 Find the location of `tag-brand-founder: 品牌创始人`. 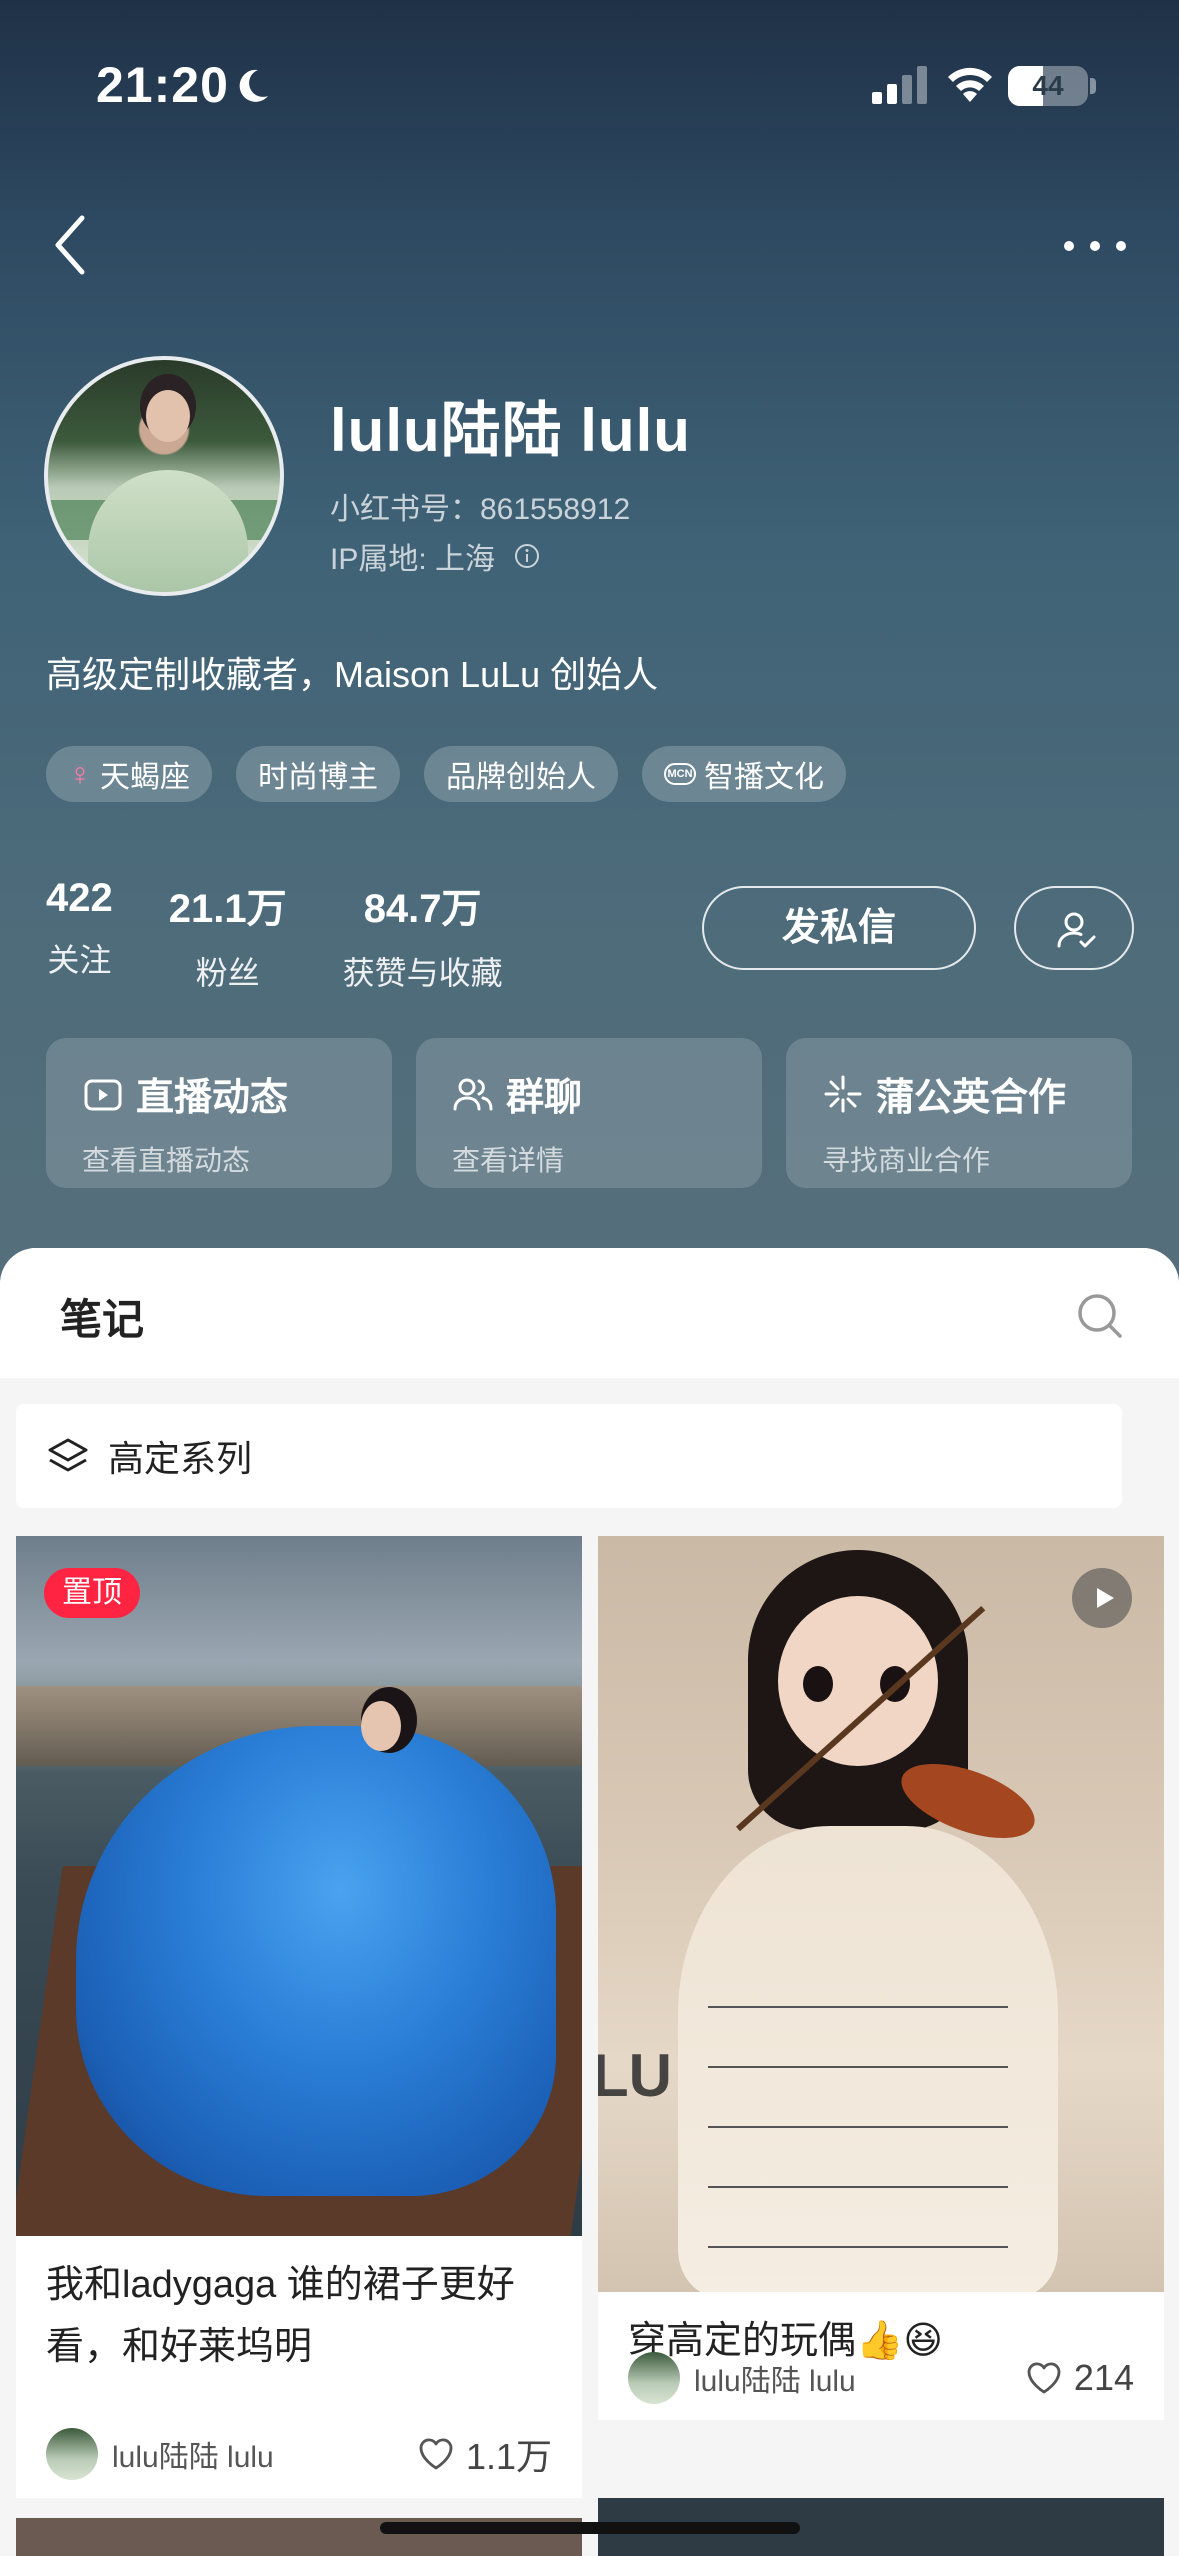

tag-brand-founder: 品牌创始人 is located at coordinates (521, 774).